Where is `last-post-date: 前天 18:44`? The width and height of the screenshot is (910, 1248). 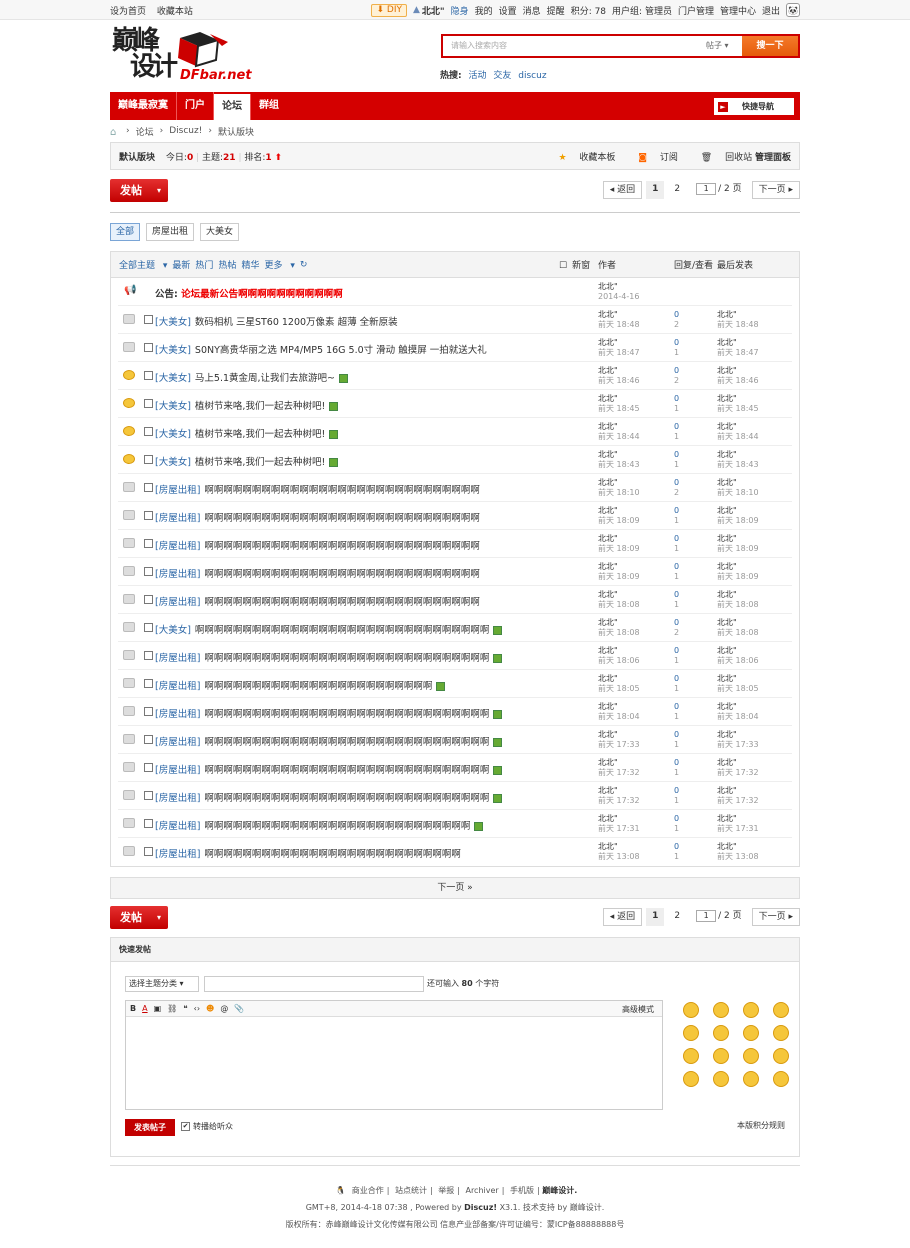
last-post-date: 前天 18:44 is located at coordinates (738, 437).